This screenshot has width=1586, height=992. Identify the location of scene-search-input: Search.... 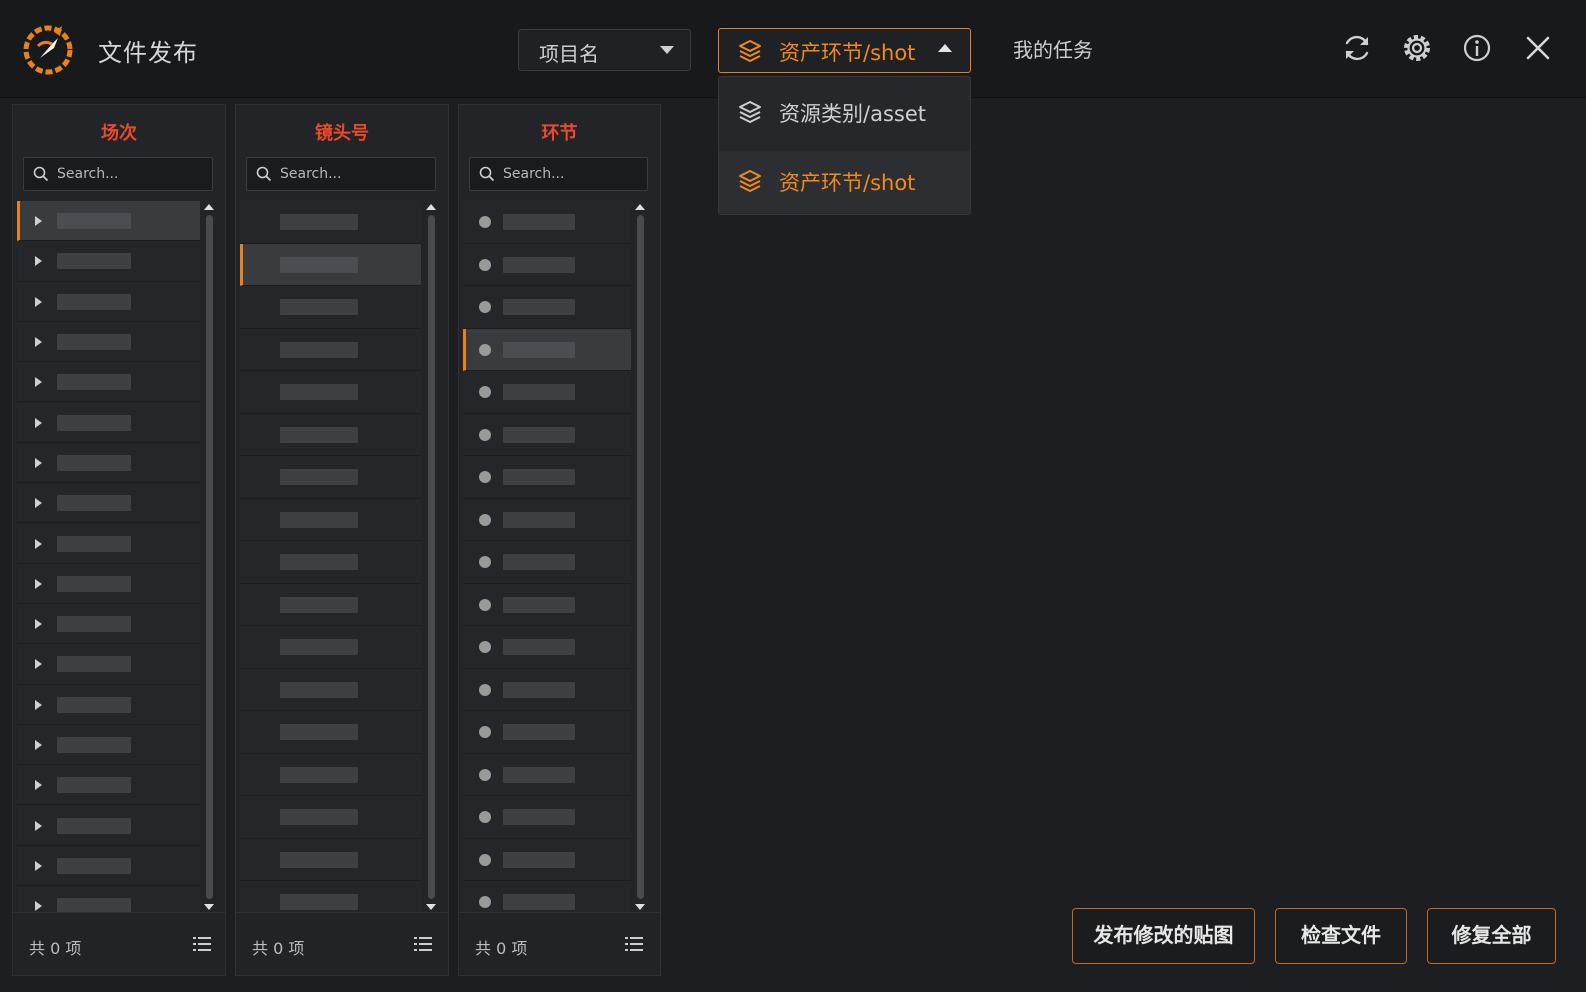
(118, 174).